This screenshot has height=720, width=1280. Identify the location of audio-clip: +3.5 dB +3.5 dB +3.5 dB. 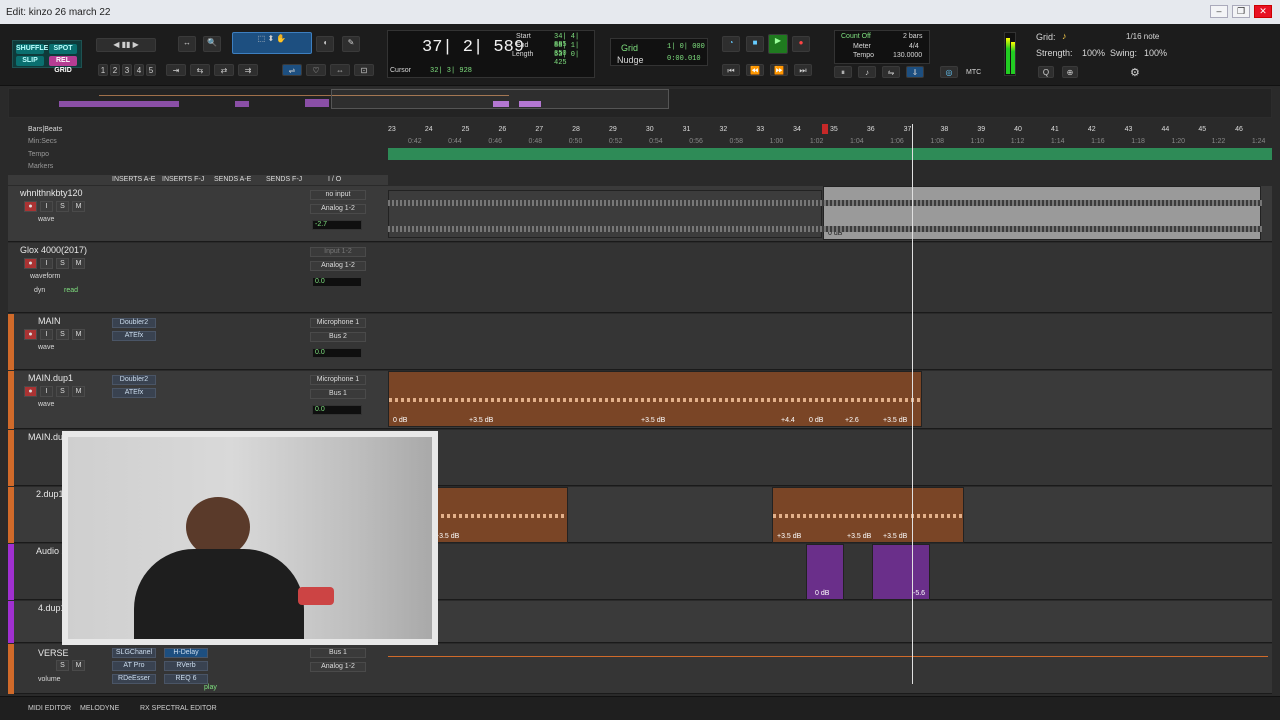
(868, 515).